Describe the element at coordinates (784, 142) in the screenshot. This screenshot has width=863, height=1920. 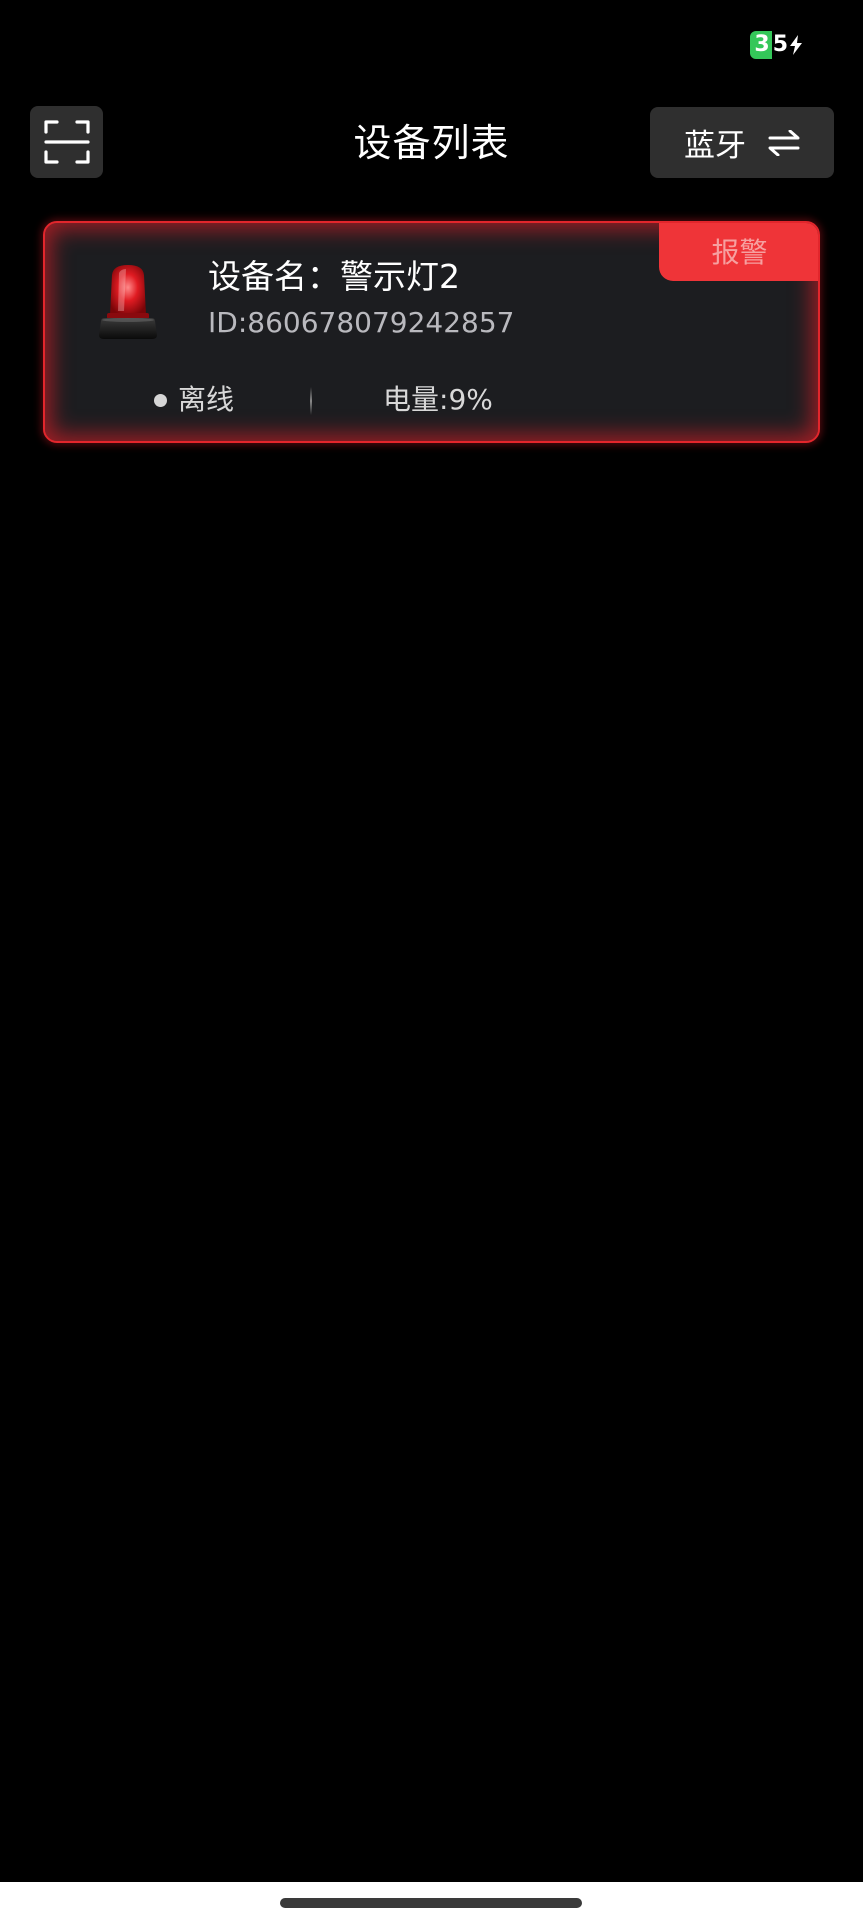
I see `switch-arrows-icon` at that location.